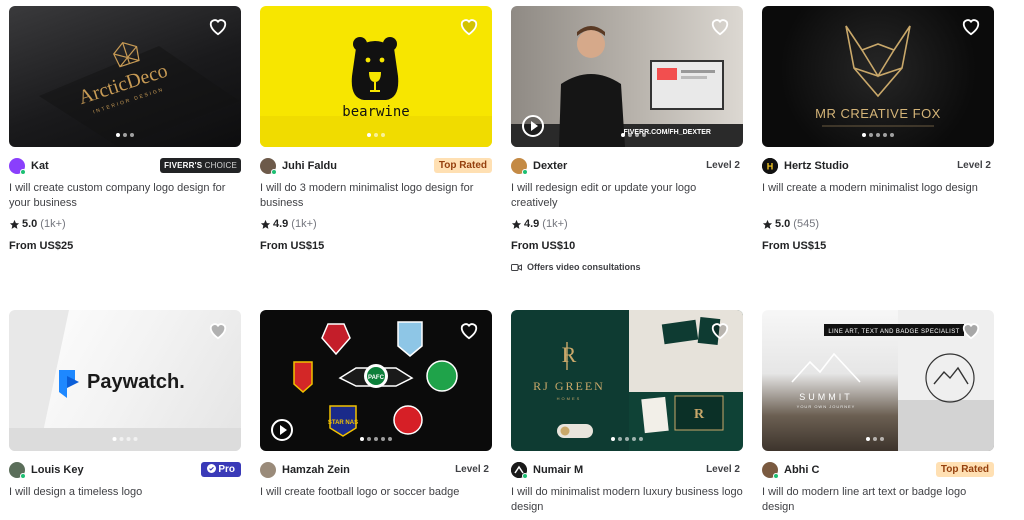  I want to click on gig-thumbnail: FIVERR.COM/FH_DEXTER, so click(627, 76).